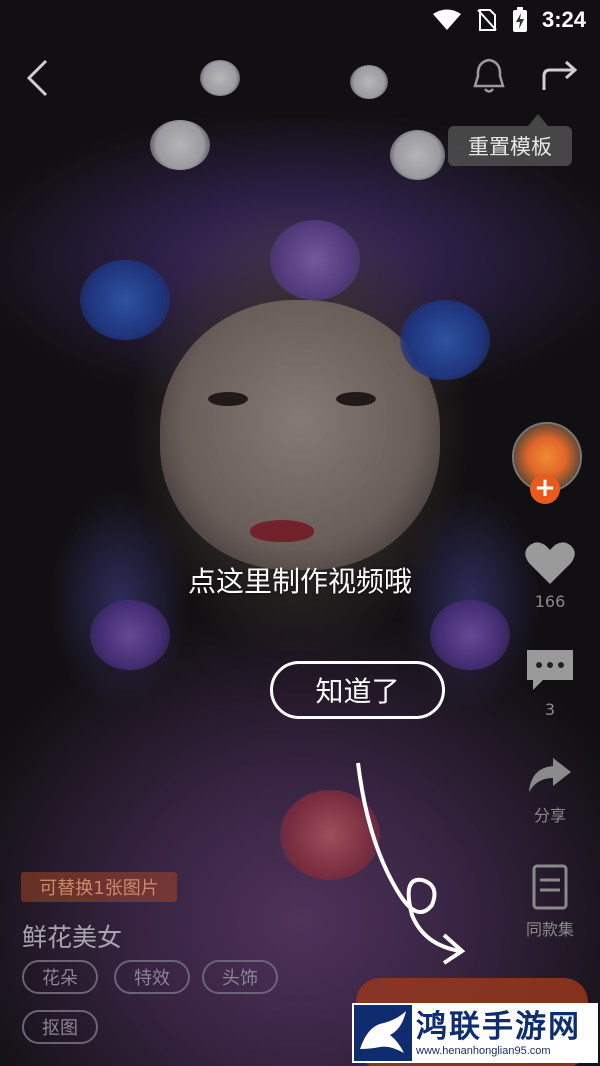 The height and width of the screenshot is (1066, 600). What do you see at coordinates (498, 1027) in the screenshot?
I see `watermark-title: 鸿联手游网` at bounding box center [498, 1027].